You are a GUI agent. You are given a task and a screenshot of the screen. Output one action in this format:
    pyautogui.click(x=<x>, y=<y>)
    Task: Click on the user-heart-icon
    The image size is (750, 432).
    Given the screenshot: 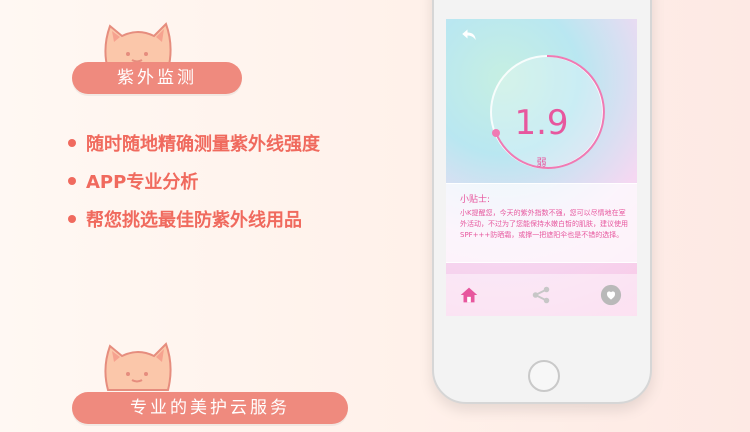 What is the action you would take?
    pyautogui.click(x=611, y=295)
    